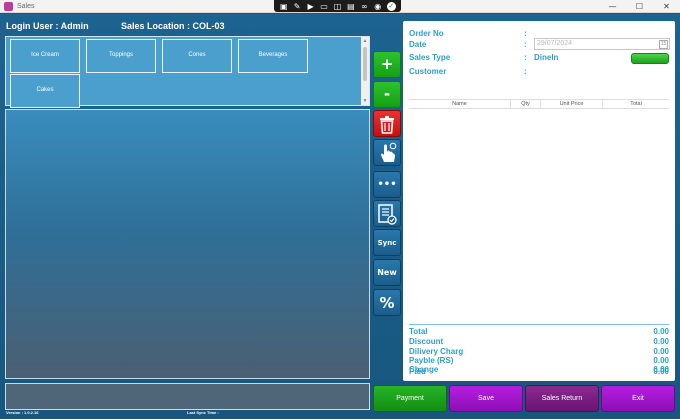 The image size is (680, 419). I want to click on subtract-quantity-button: -, so click(387, 94).